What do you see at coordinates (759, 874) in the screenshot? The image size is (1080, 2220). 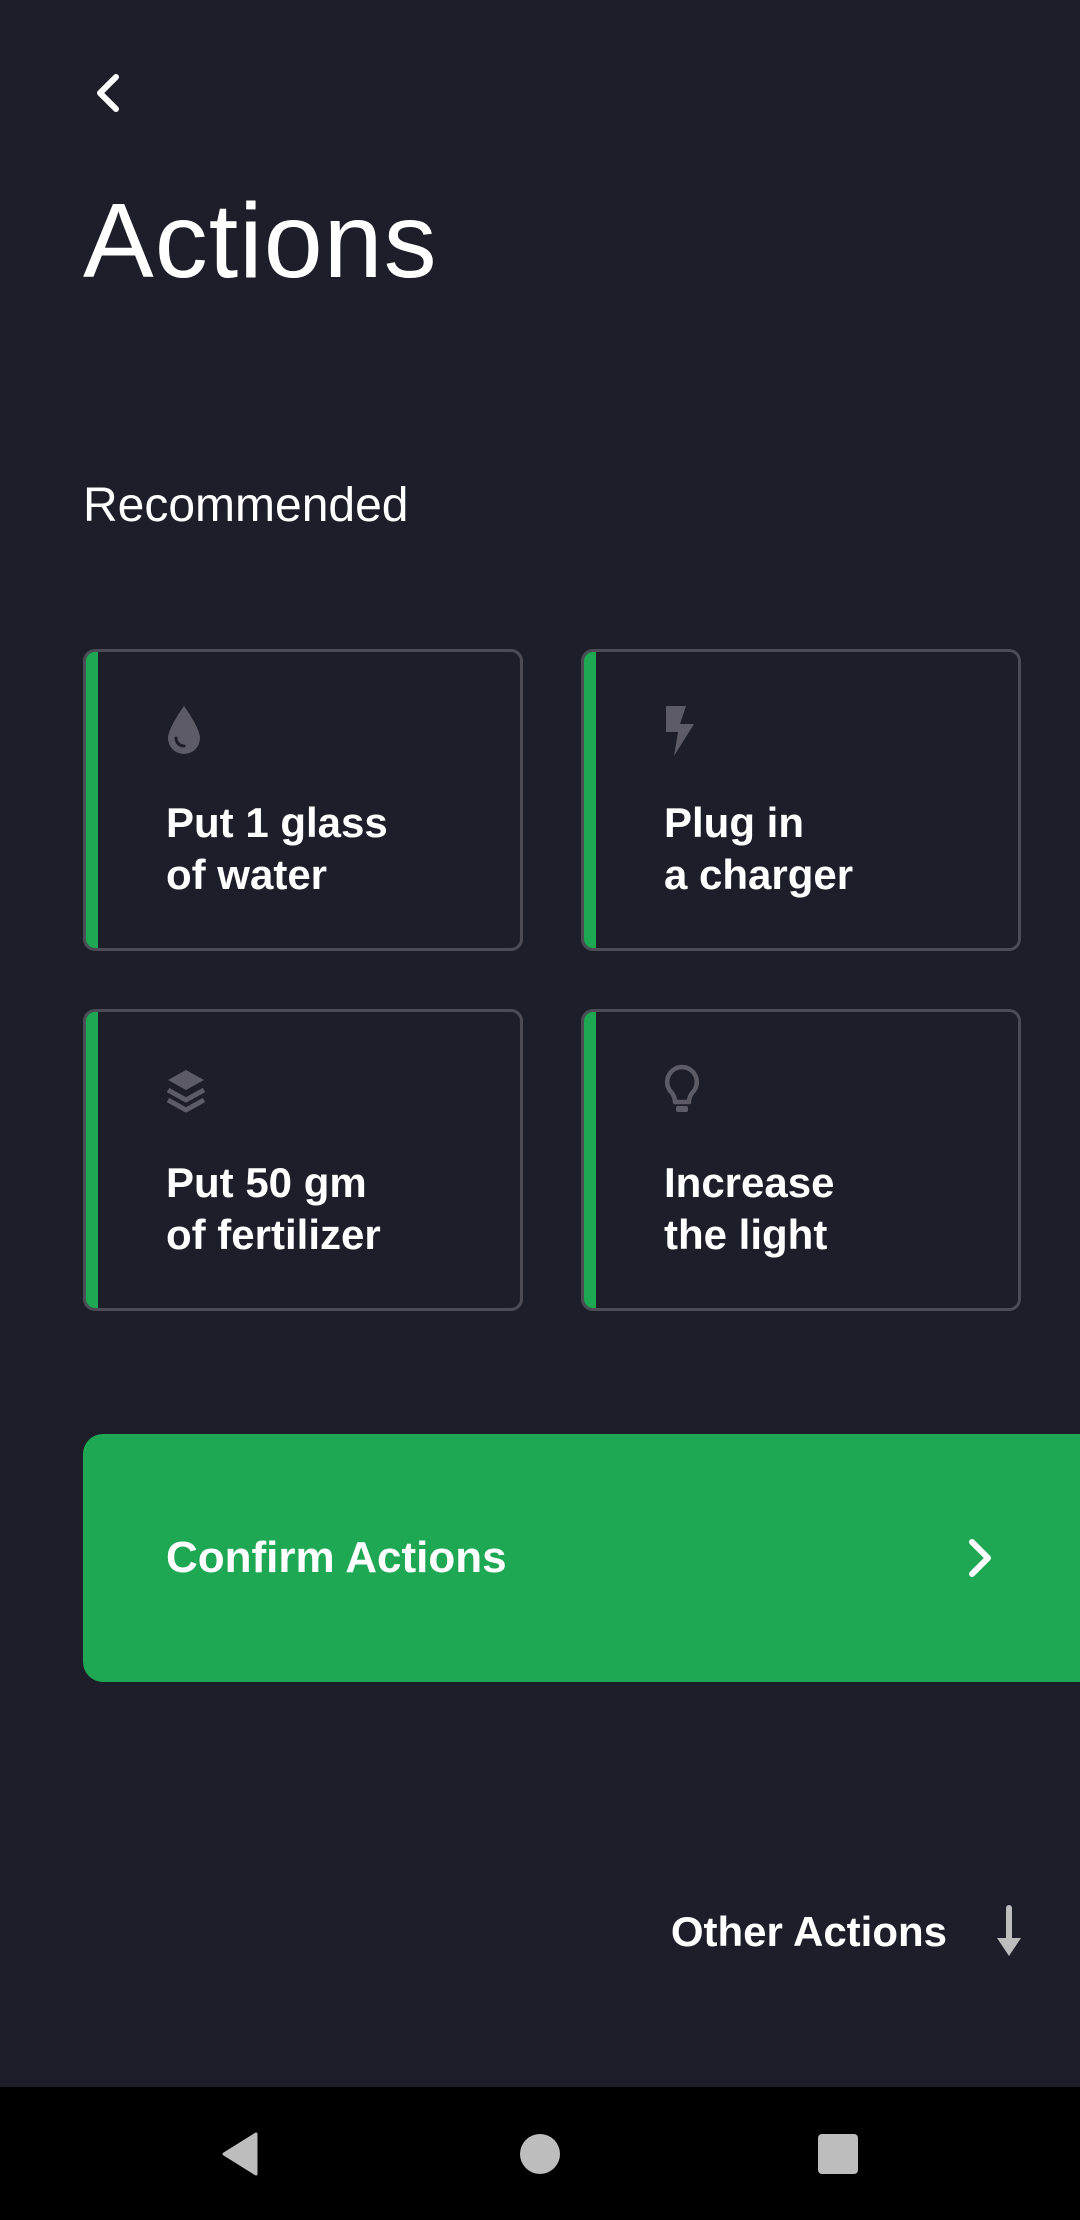 I see `card-label-line2: a charger` at bounding box center [759, 874].